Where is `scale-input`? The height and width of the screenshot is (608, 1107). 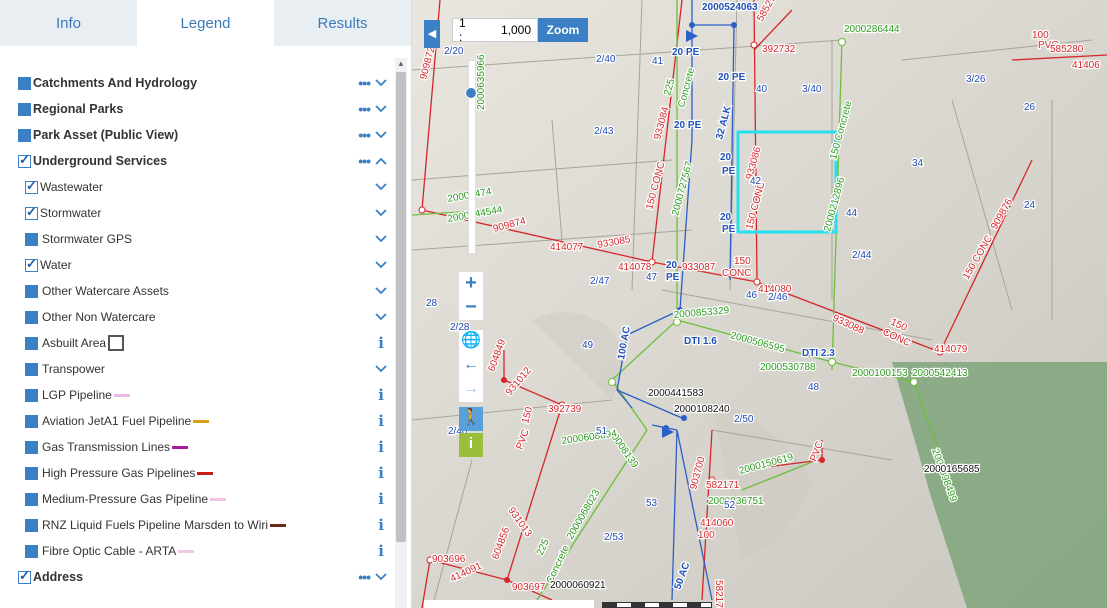 scale-input is located at coordinates (501, 30).